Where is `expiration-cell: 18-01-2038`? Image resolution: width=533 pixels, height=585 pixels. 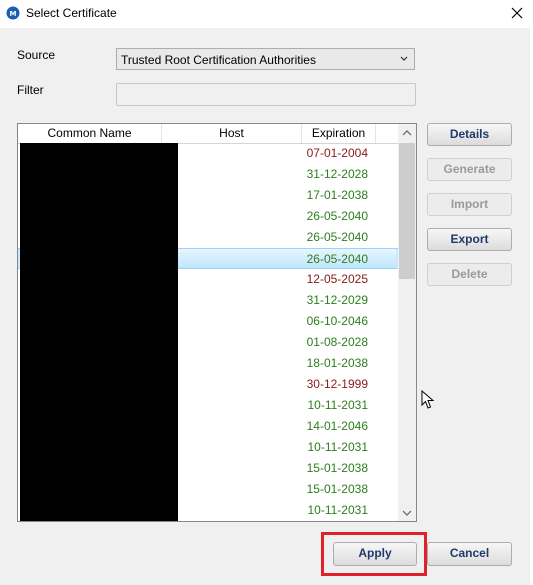 expiration-cell: 18-01-2038 is located at coordinates (337, 363).